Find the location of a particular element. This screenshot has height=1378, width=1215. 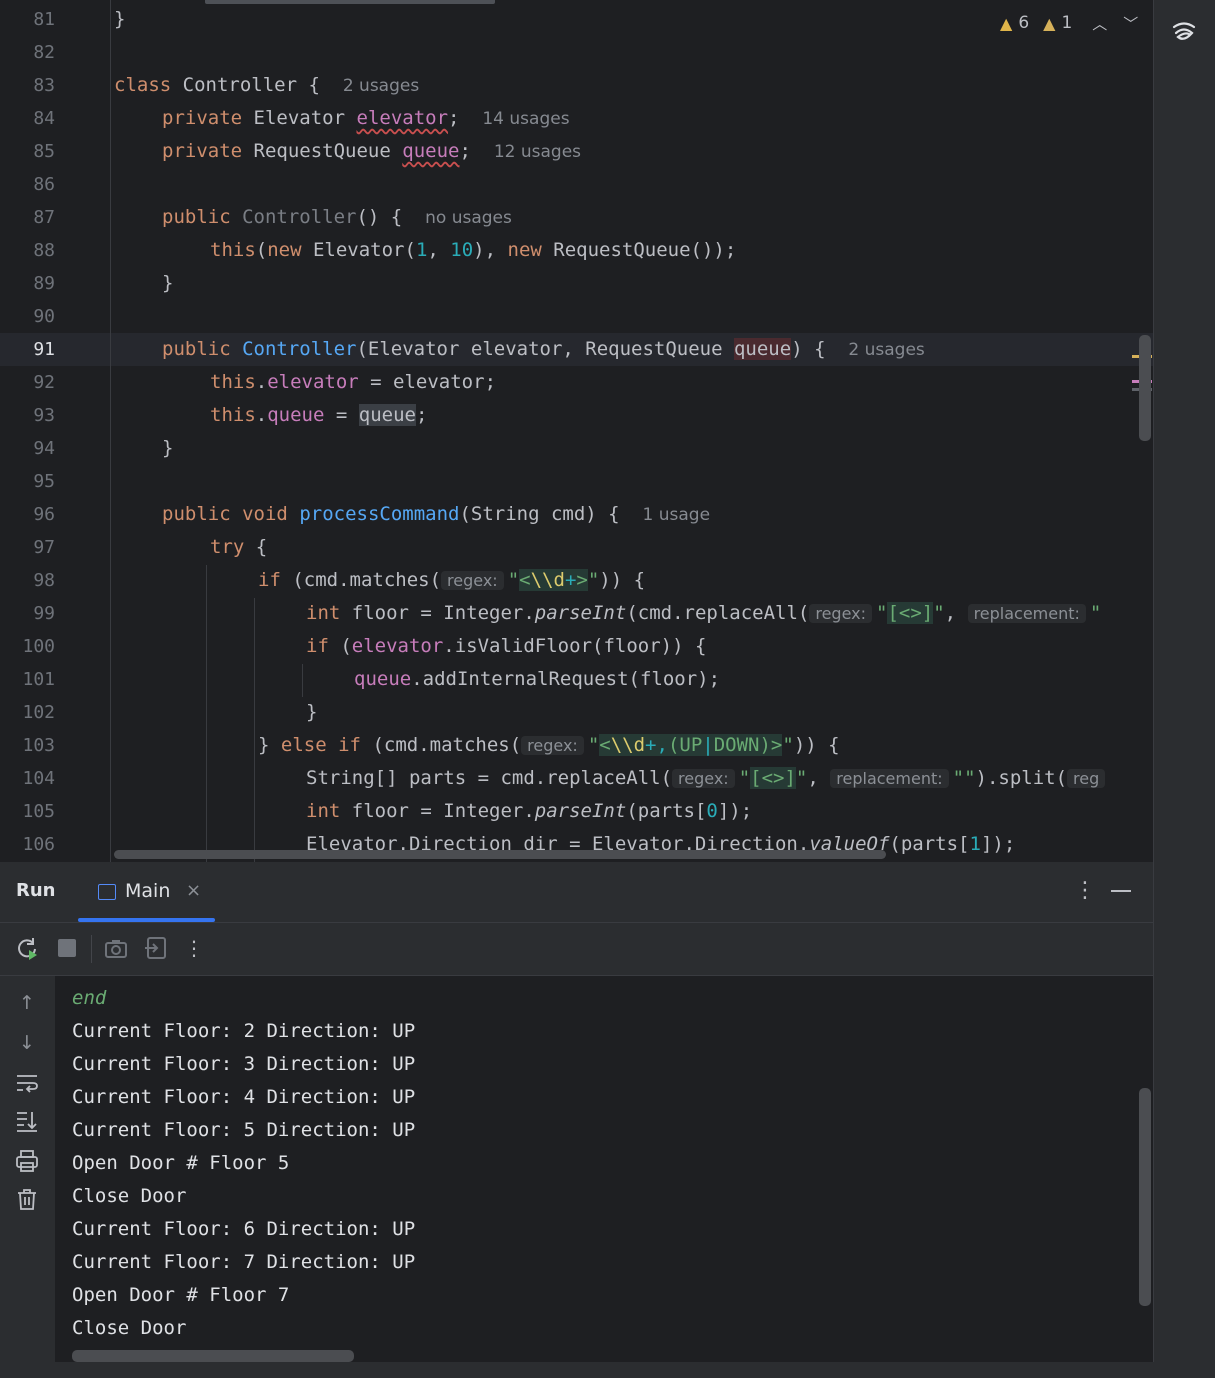

camera-icon is located at coordinates (116, 948).